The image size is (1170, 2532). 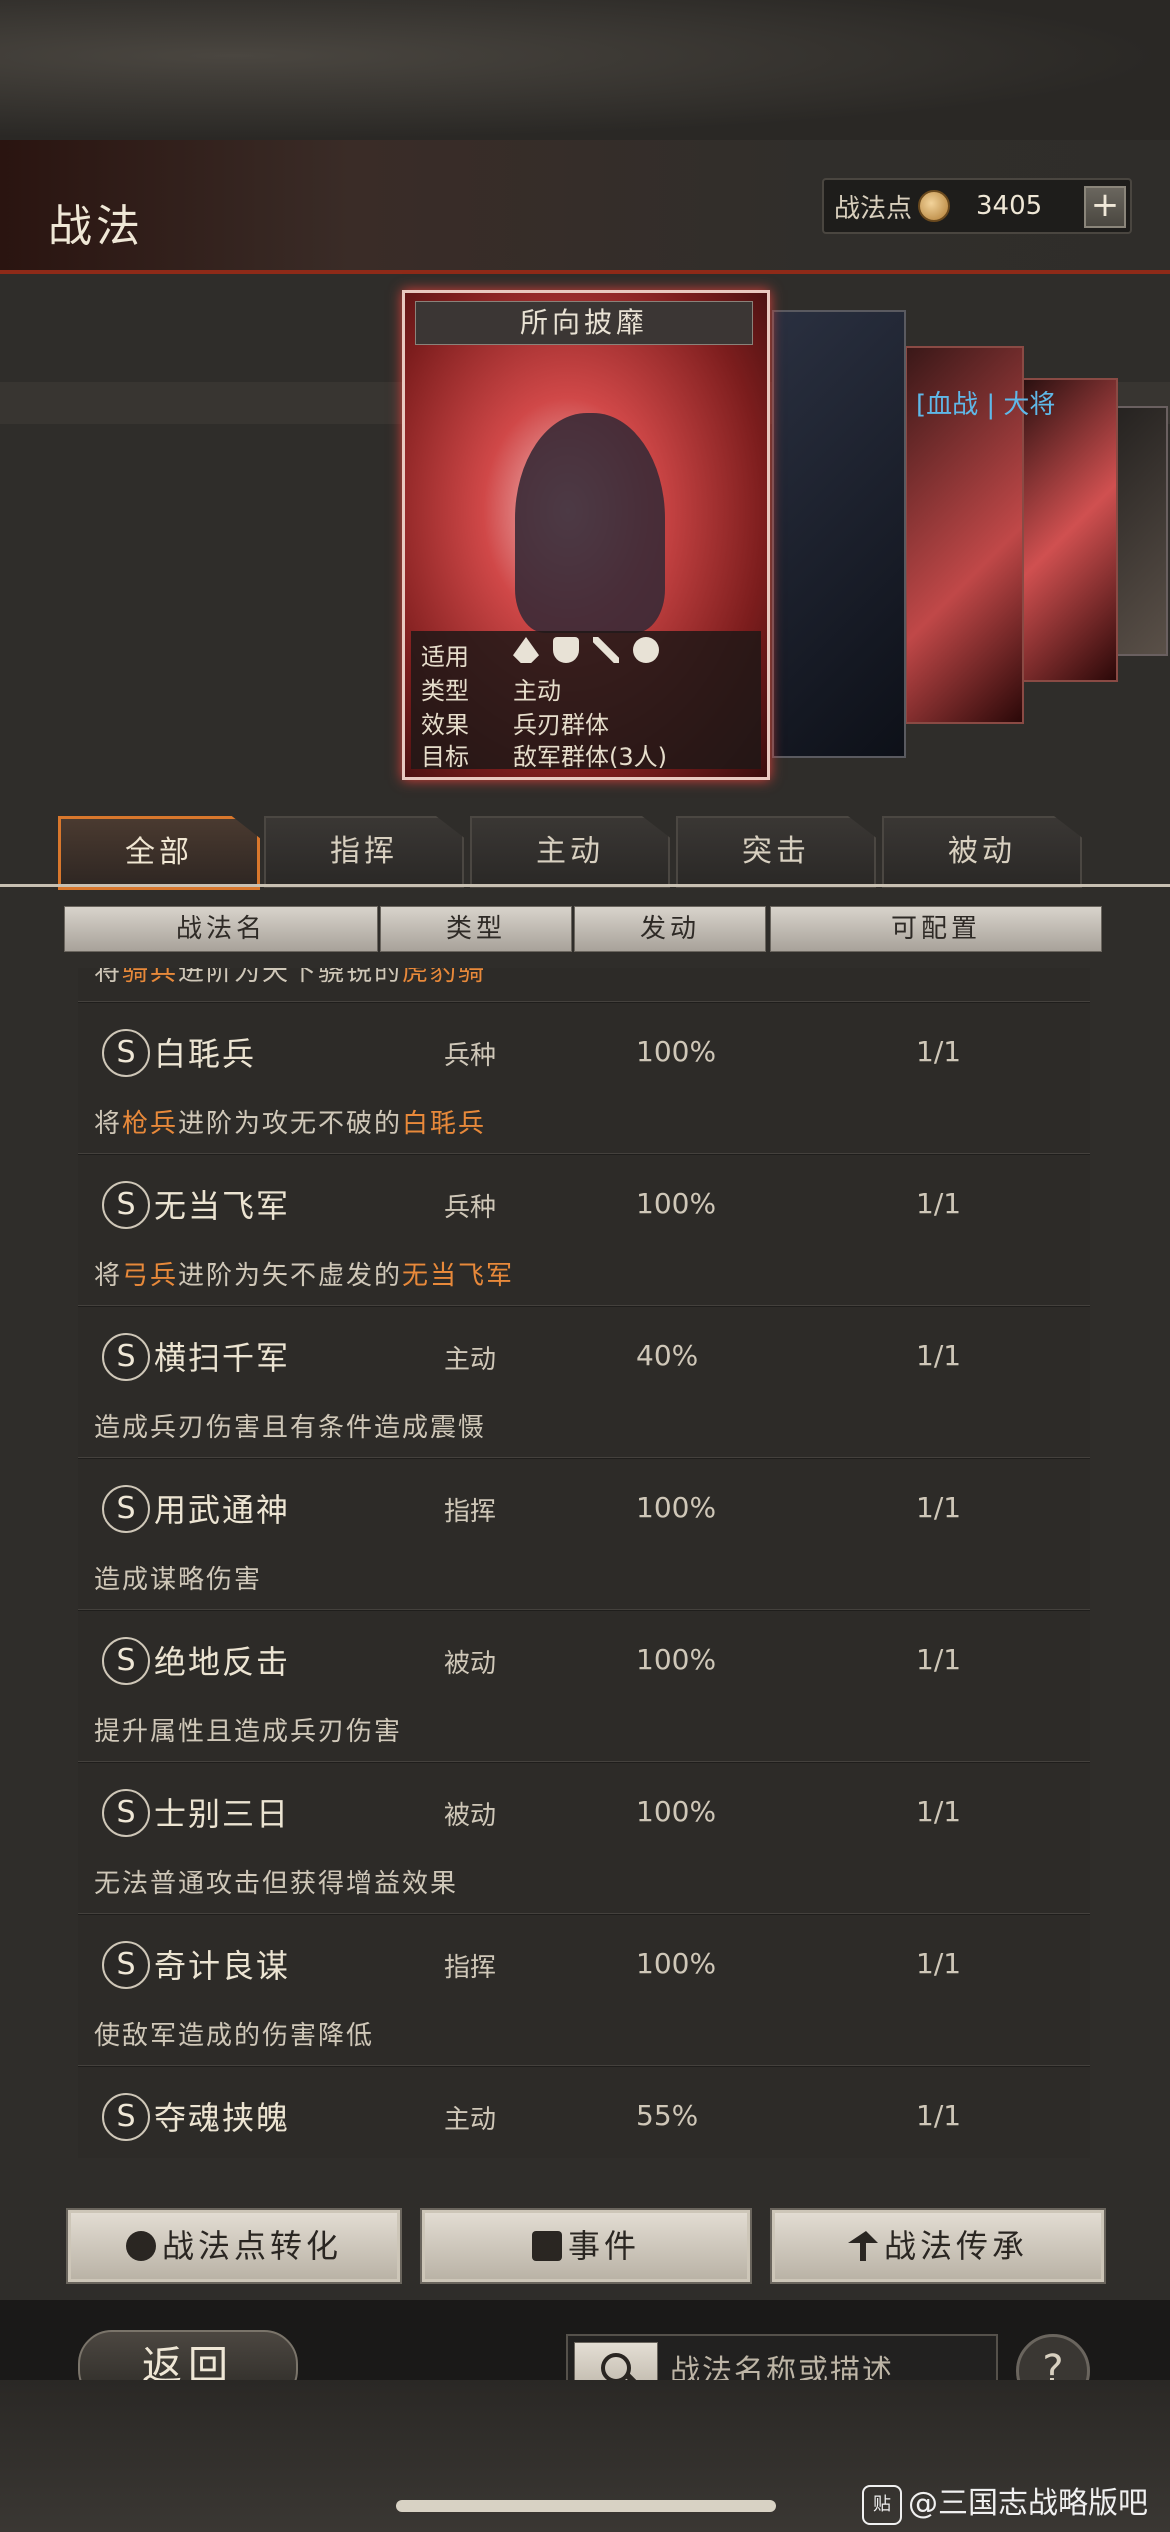 I want to click on card-row-type: 类型 主动, so click(x=491, y=688).